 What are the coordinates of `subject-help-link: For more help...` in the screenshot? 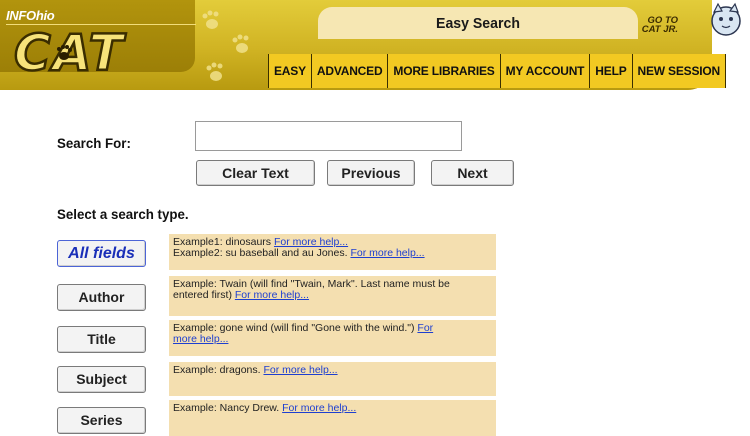 It's located at (300, 370).